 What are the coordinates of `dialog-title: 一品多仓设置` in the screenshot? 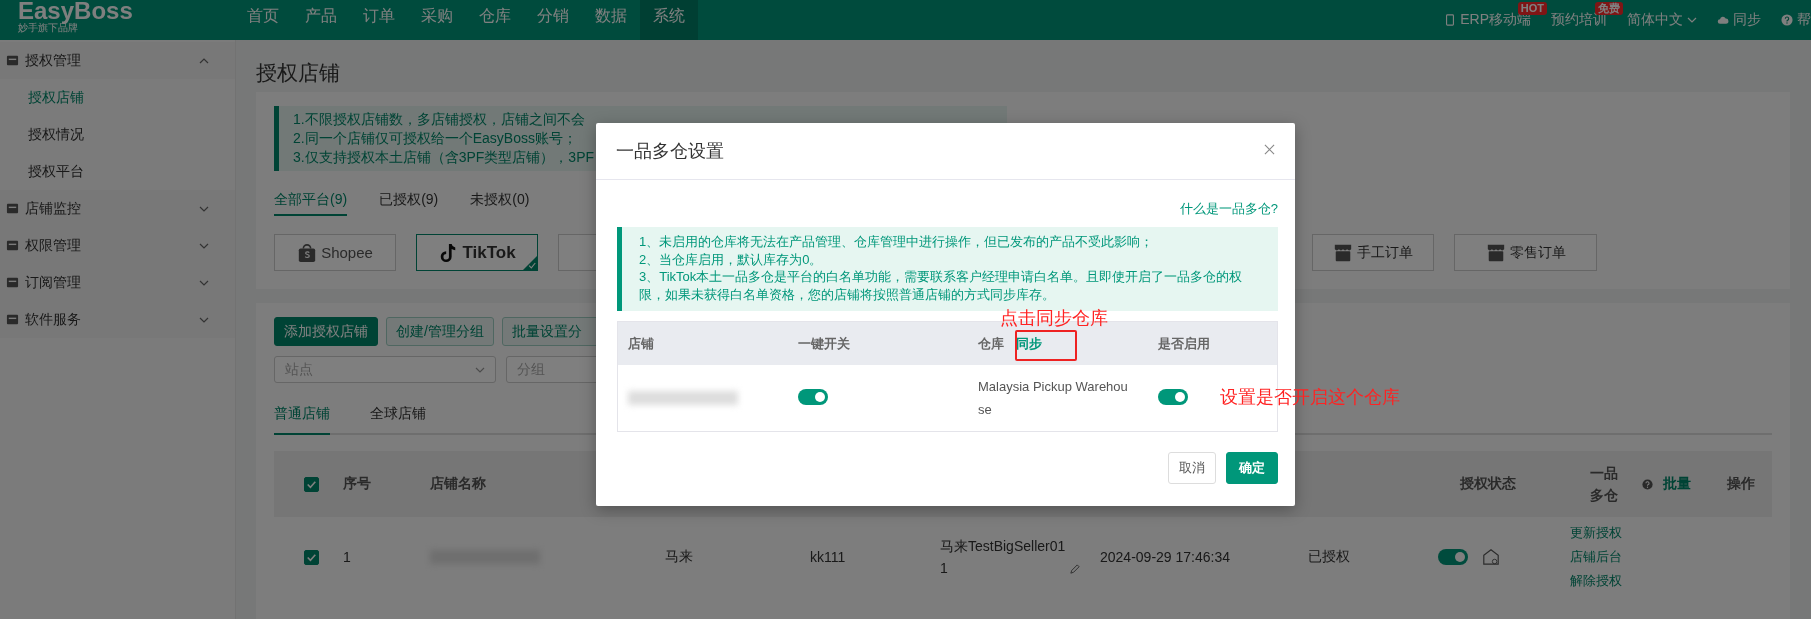 It's located at (670, 151).